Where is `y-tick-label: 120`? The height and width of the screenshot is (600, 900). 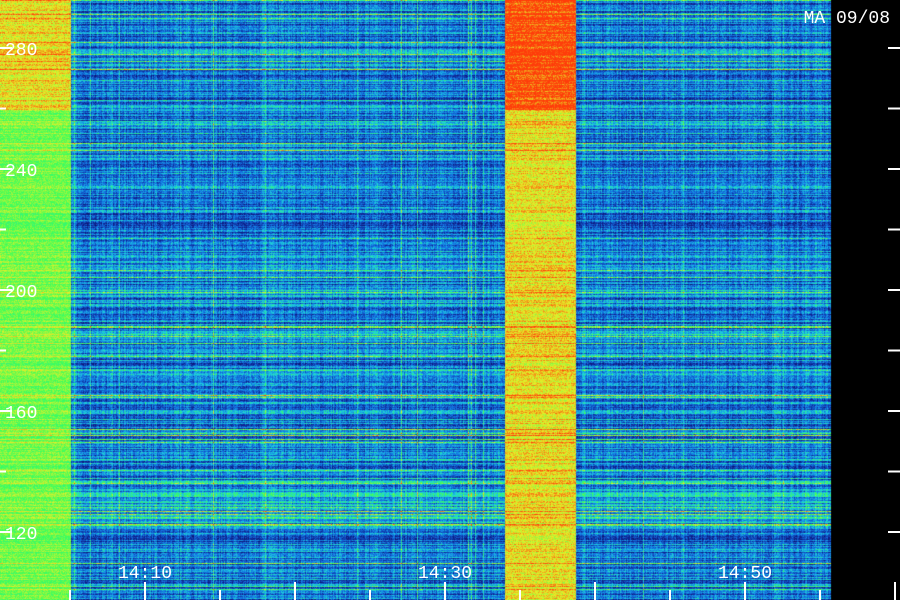 y-tick-label: 120 is located at coordinates (21, 535).